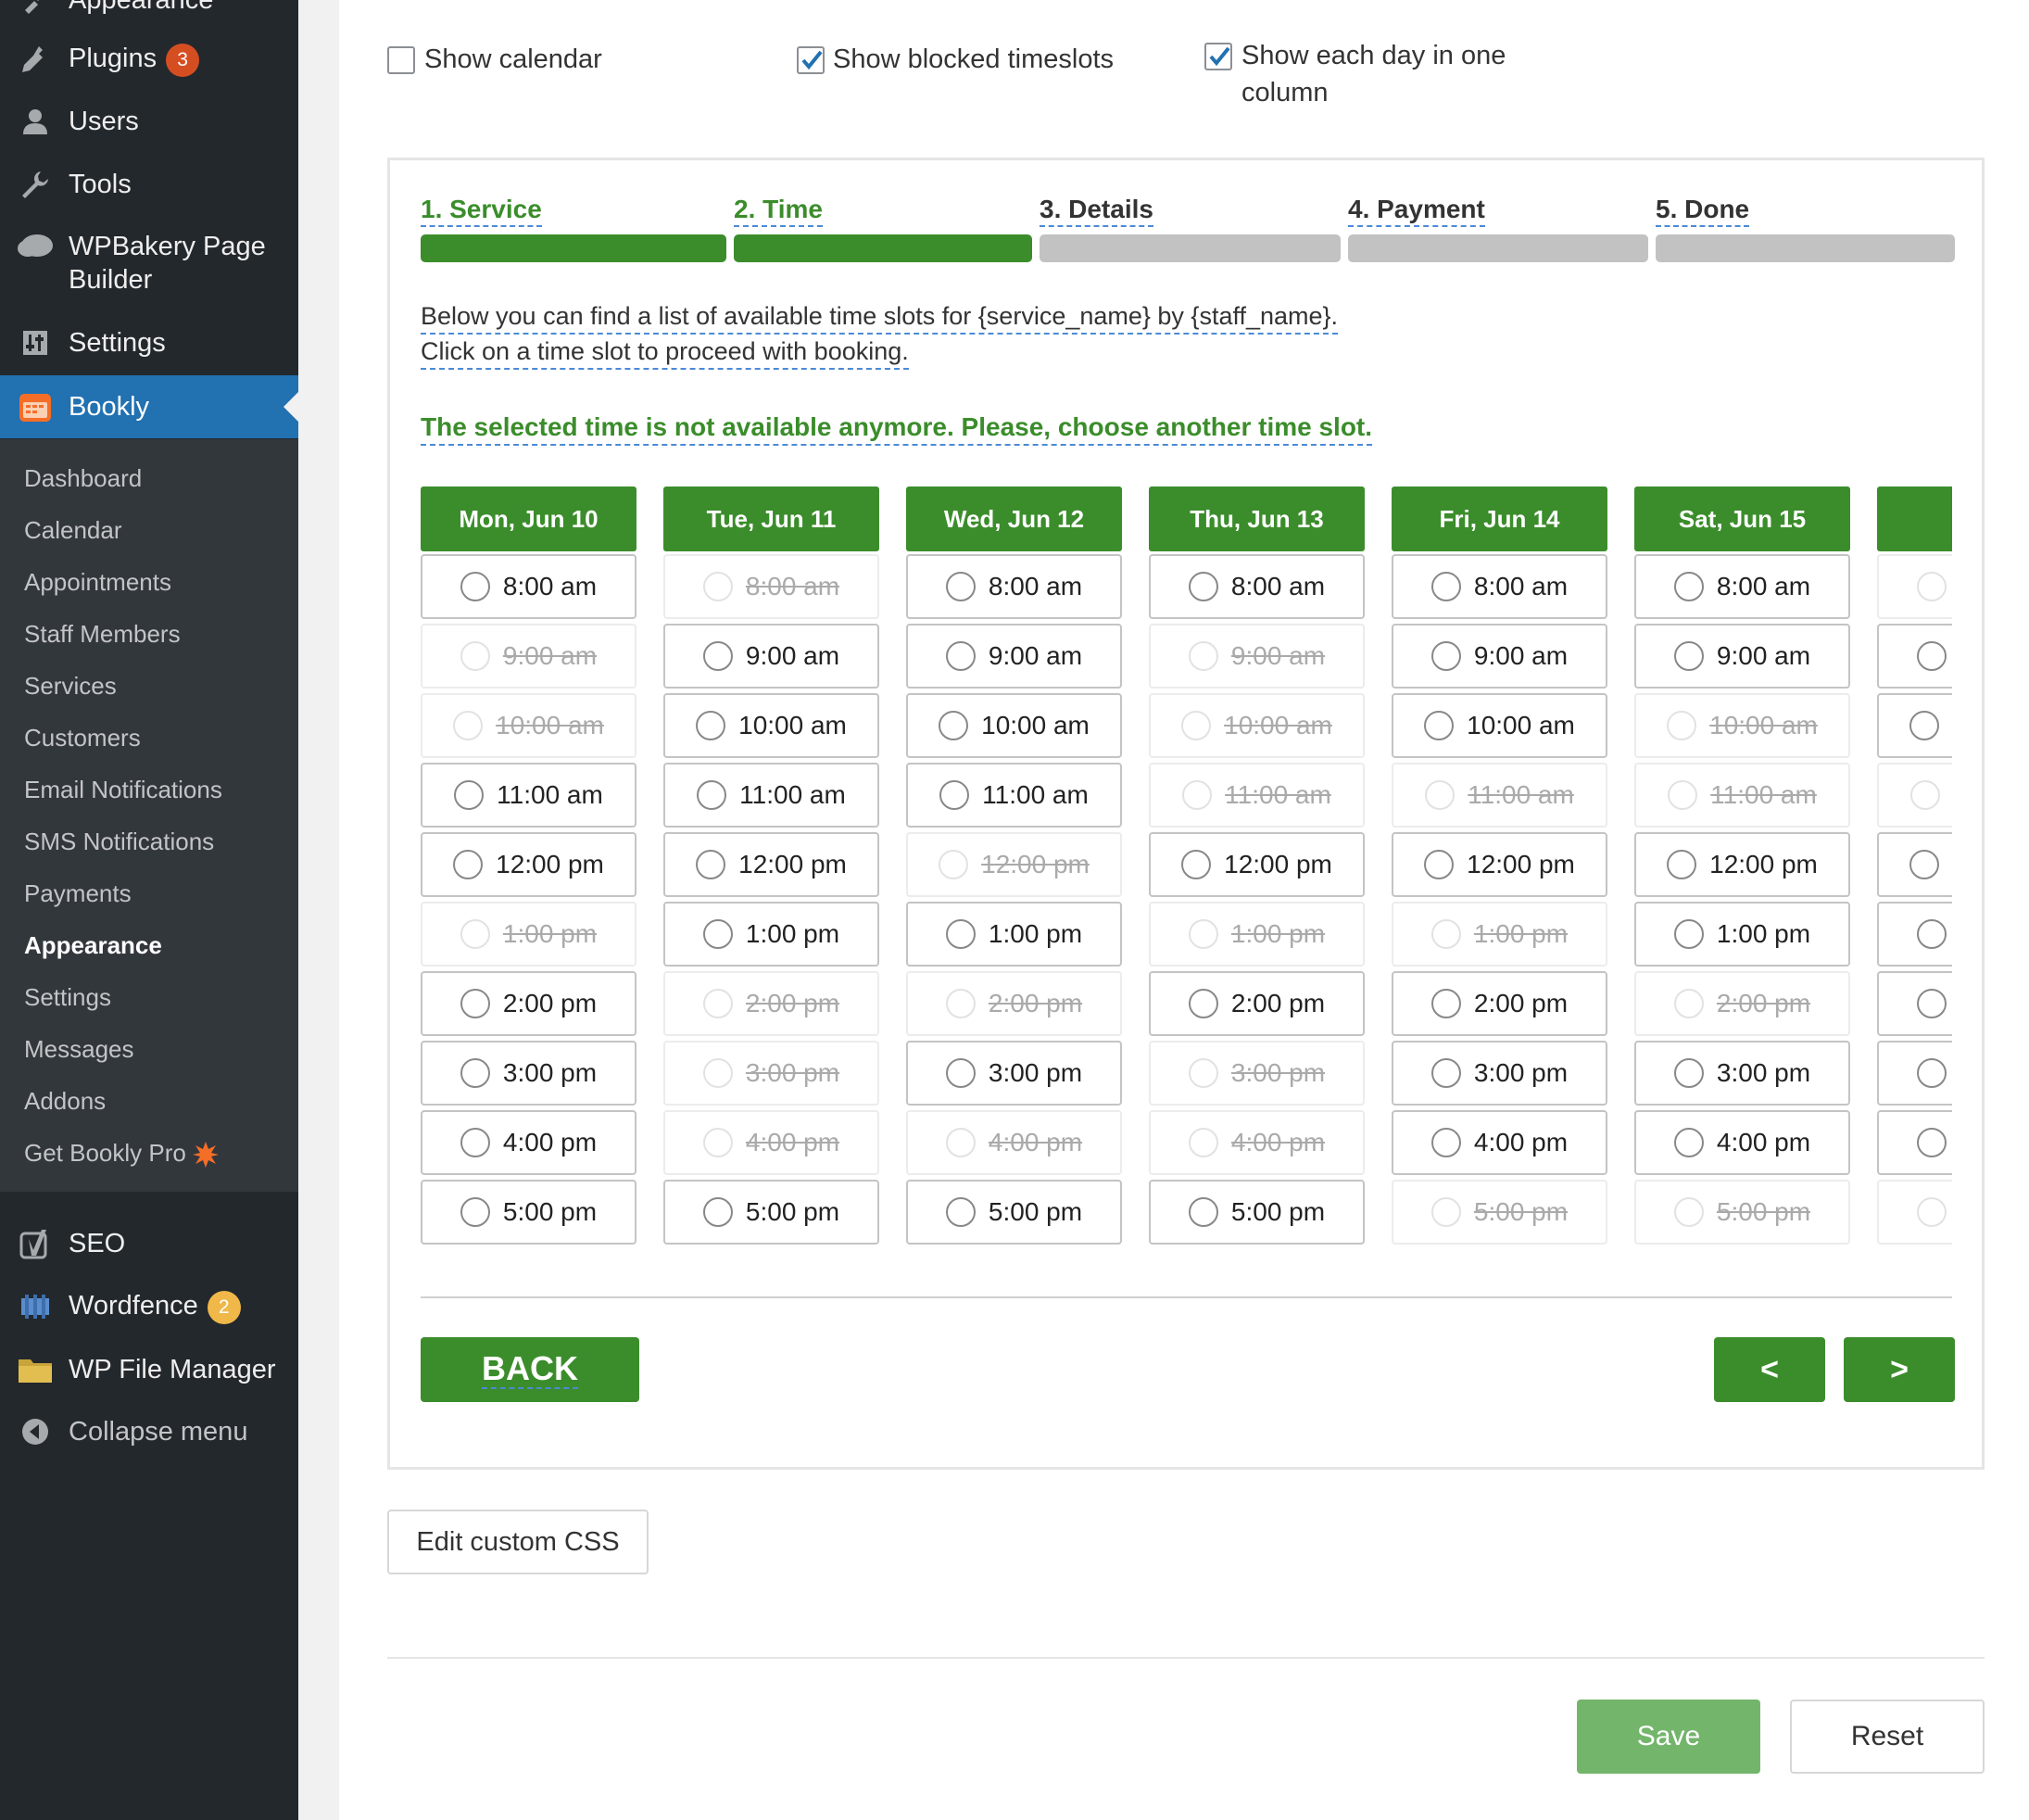  Describe the element at coordinates (1218, 56) in the screenshot. I see `one-column-checkbox` at that location.